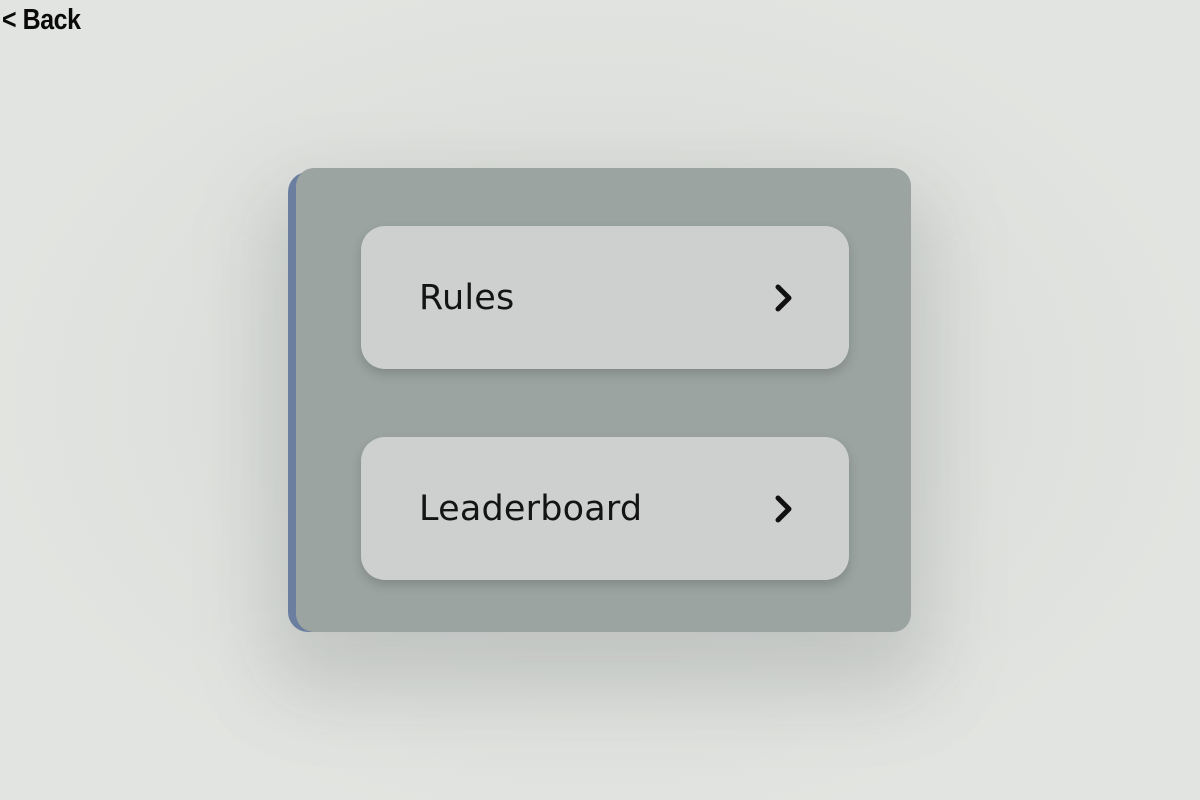 This screenshot has height=800, width=1200. What do you see at coordinates (531, 508) in the screenshot?
I see `leaderboard-label: Leaderboard` at bounding box center [531, 508].